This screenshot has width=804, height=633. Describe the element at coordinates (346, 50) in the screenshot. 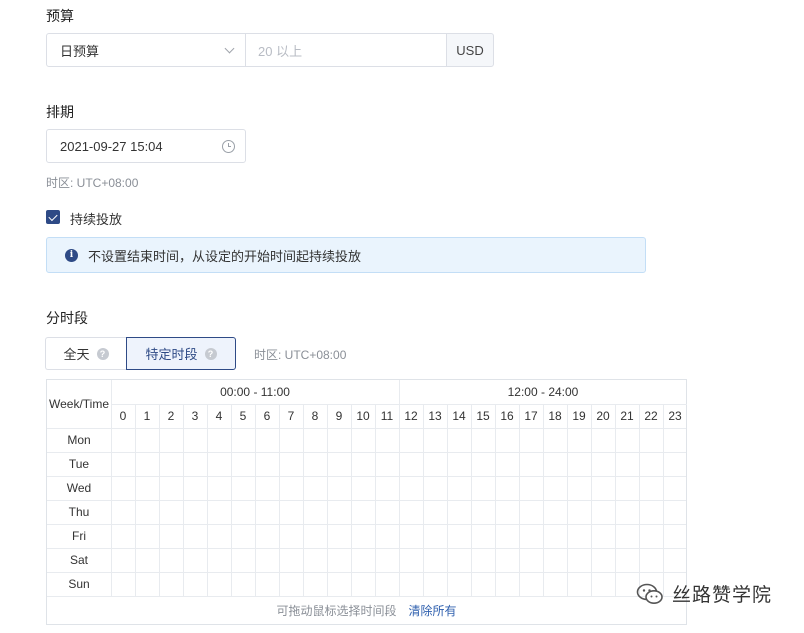

I see `budget-amount-input: 20 以上` at that location.